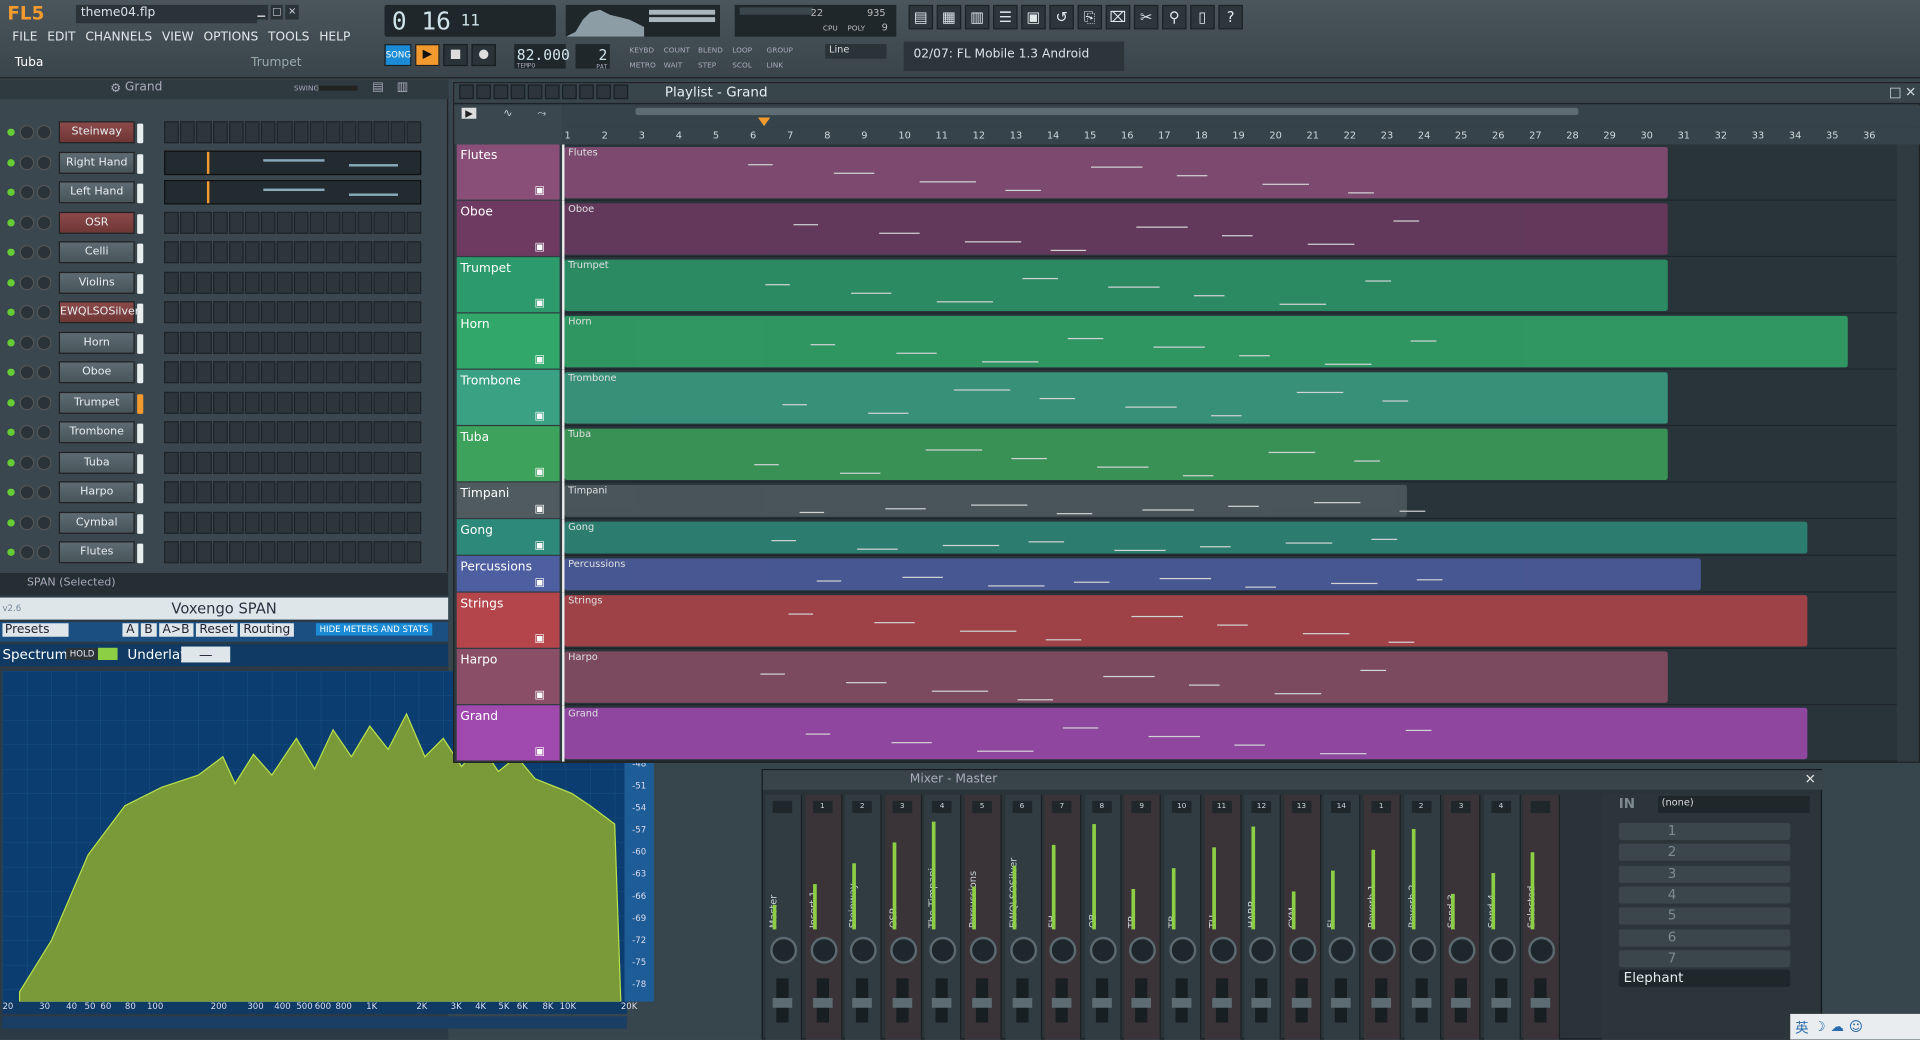  I want to click on fx-slot: 1, so click(1704, 831).